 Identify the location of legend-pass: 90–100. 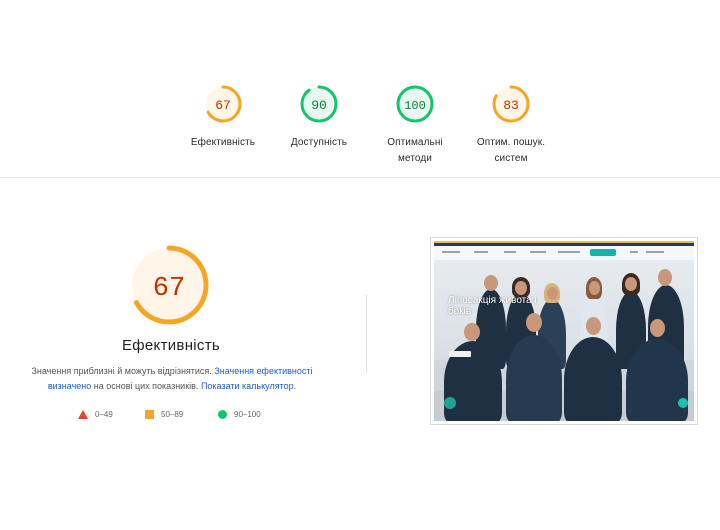
(239, 414).